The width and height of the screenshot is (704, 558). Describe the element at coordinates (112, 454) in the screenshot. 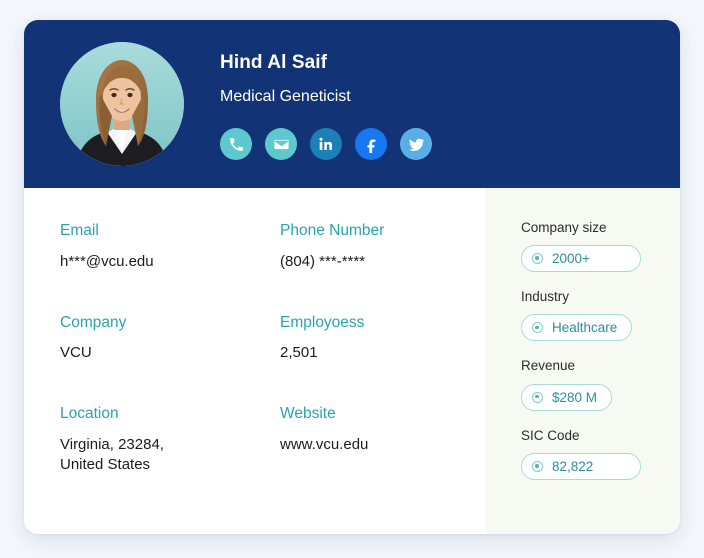

I see `field-location-value: Virginia, 23284, United States` at that location.